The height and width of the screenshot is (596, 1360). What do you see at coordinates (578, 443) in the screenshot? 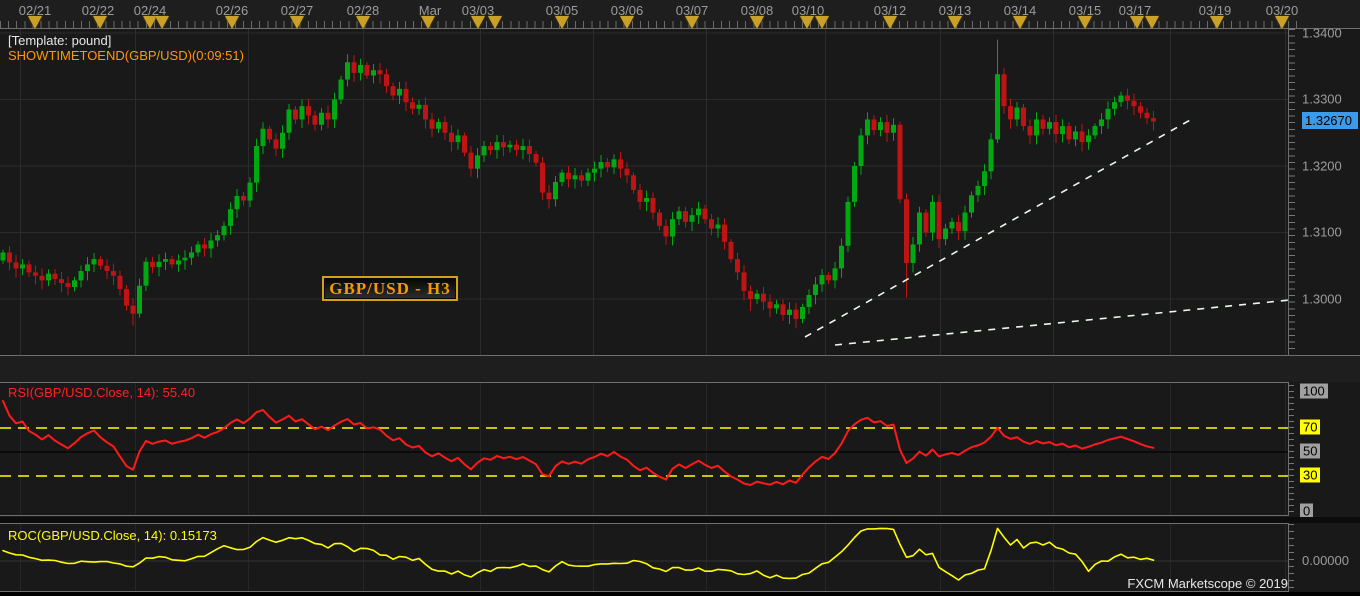
I see `rsi-line` at bounding box center [578, 443].